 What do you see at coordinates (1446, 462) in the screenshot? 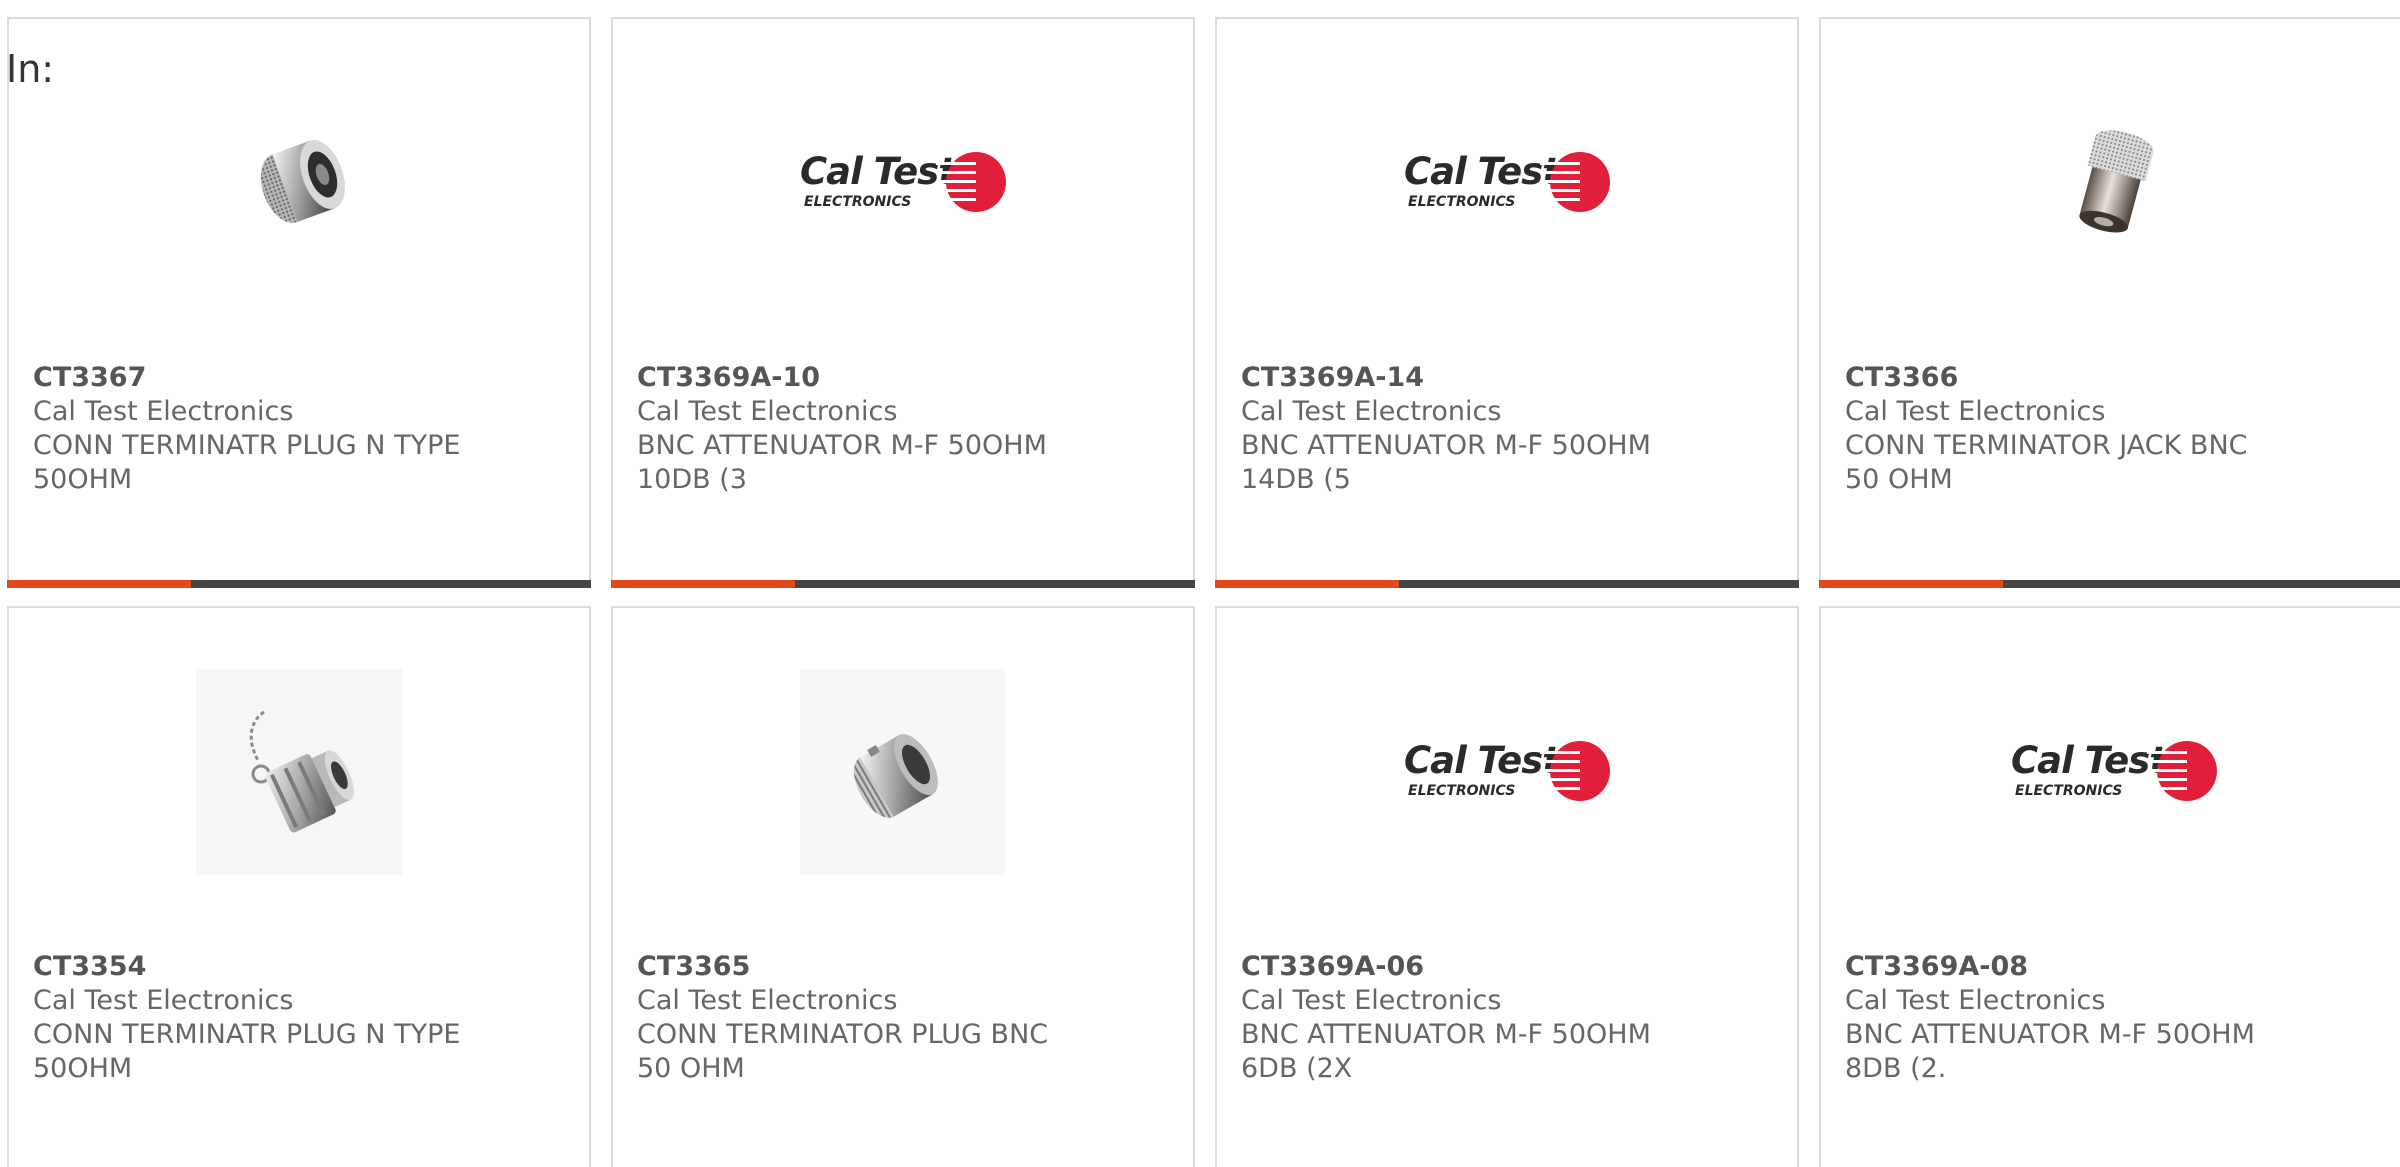
I see `product-description: BNC ATTENUATOR M-F 50OHM 14DB (5` at bounding box center [1446, 462].